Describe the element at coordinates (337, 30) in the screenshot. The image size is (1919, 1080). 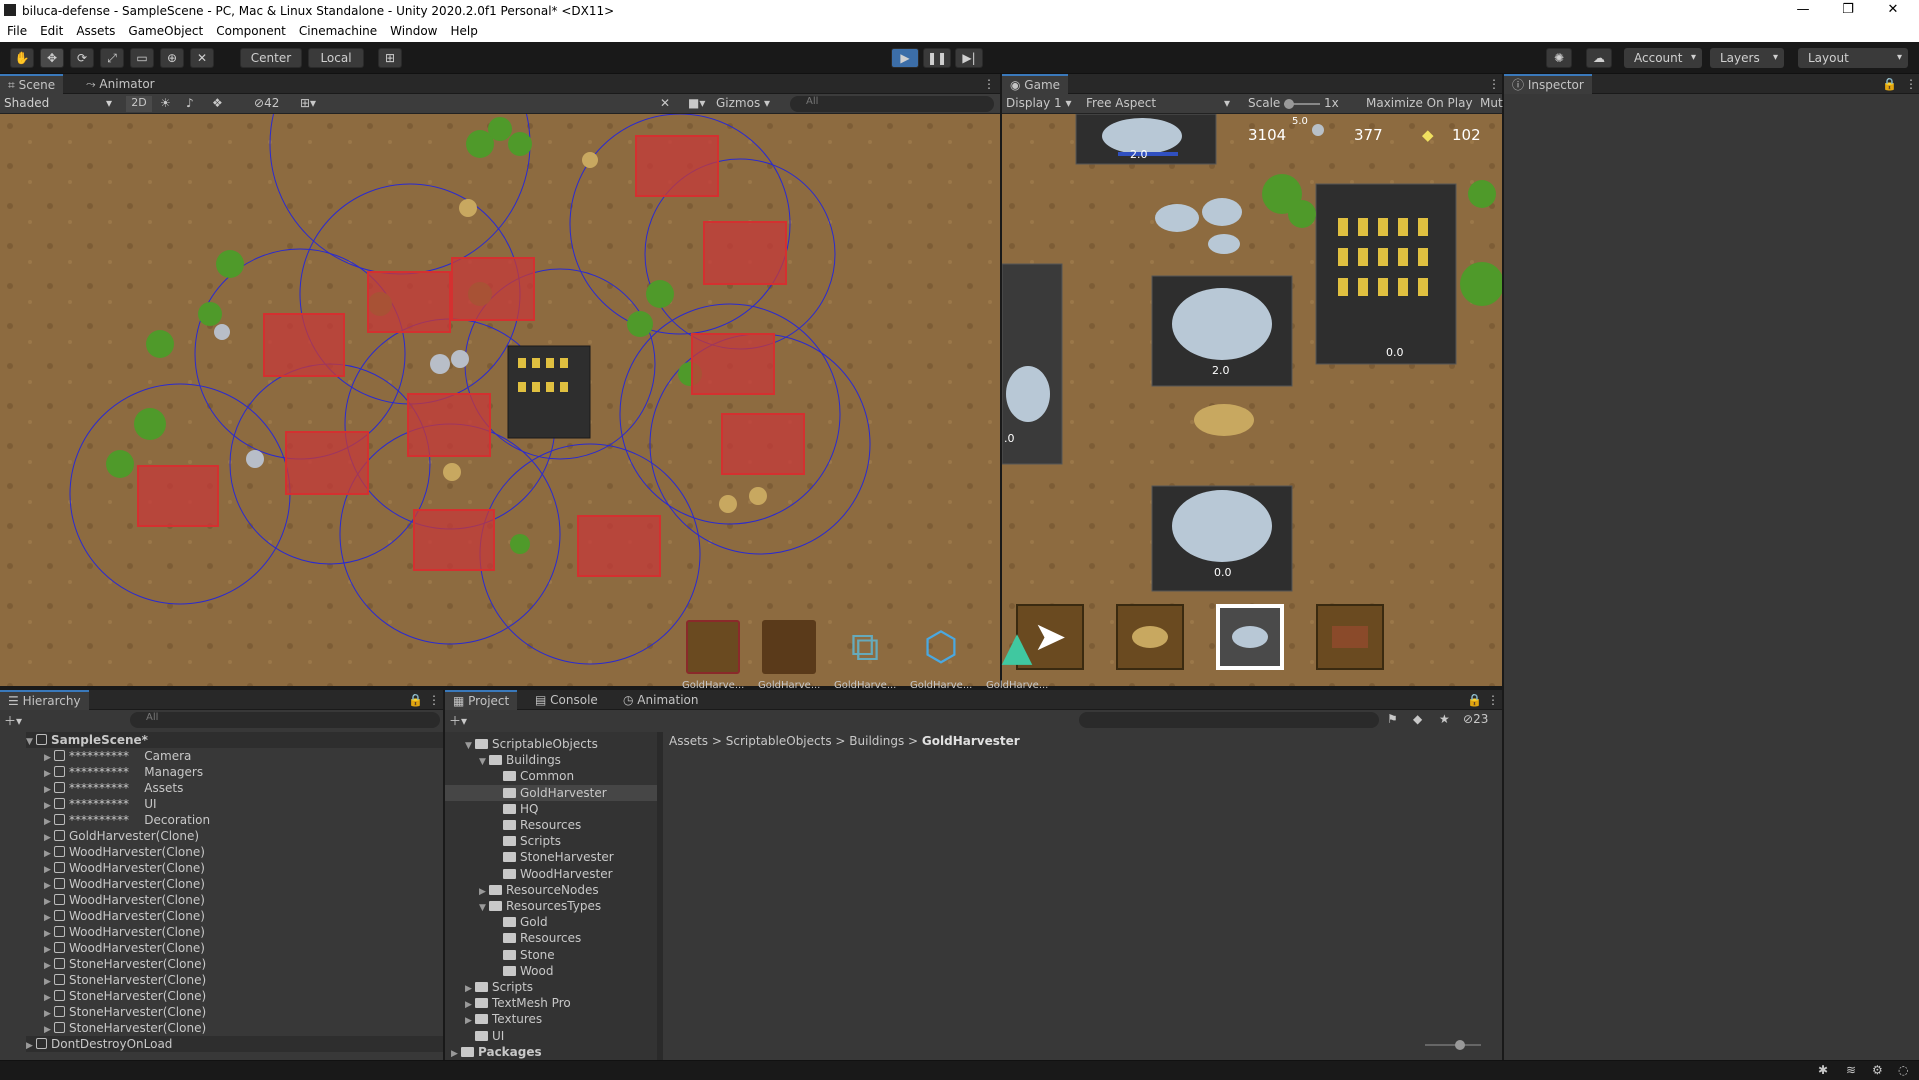
I see `menu-cinemachine: Cinemachine` at that location.